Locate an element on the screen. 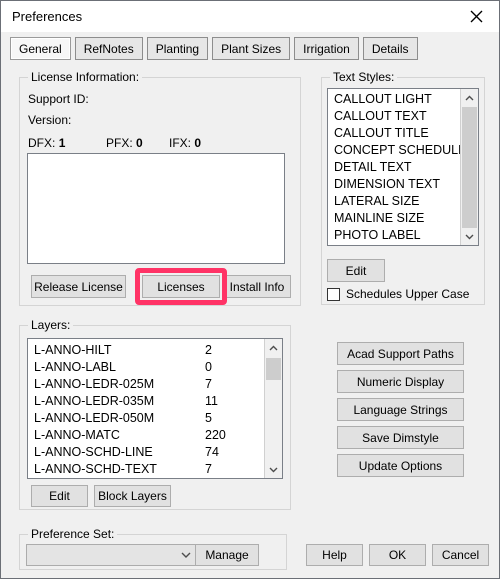 Image resolution: width=500 pixels, height=579 pixels. layer-name: L-ANNO-LEDR-050M is located at coordinates (94, 418).